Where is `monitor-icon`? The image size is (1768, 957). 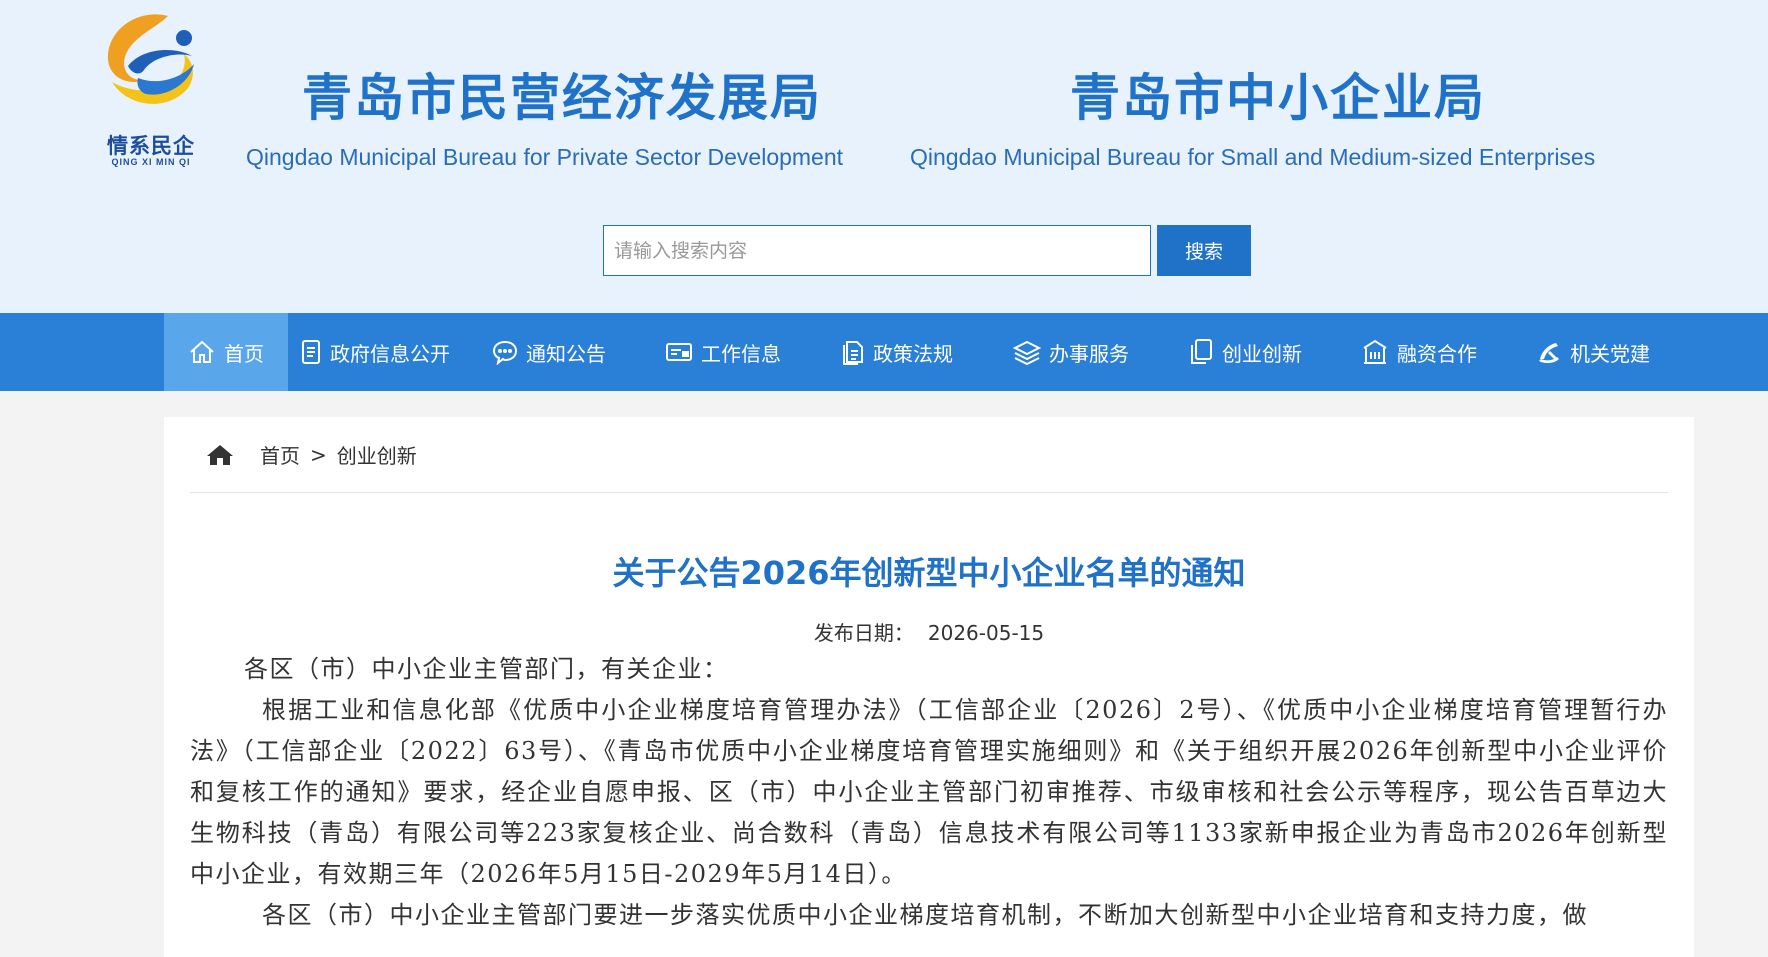 monitor-icon is located at coordinates (679, 352).